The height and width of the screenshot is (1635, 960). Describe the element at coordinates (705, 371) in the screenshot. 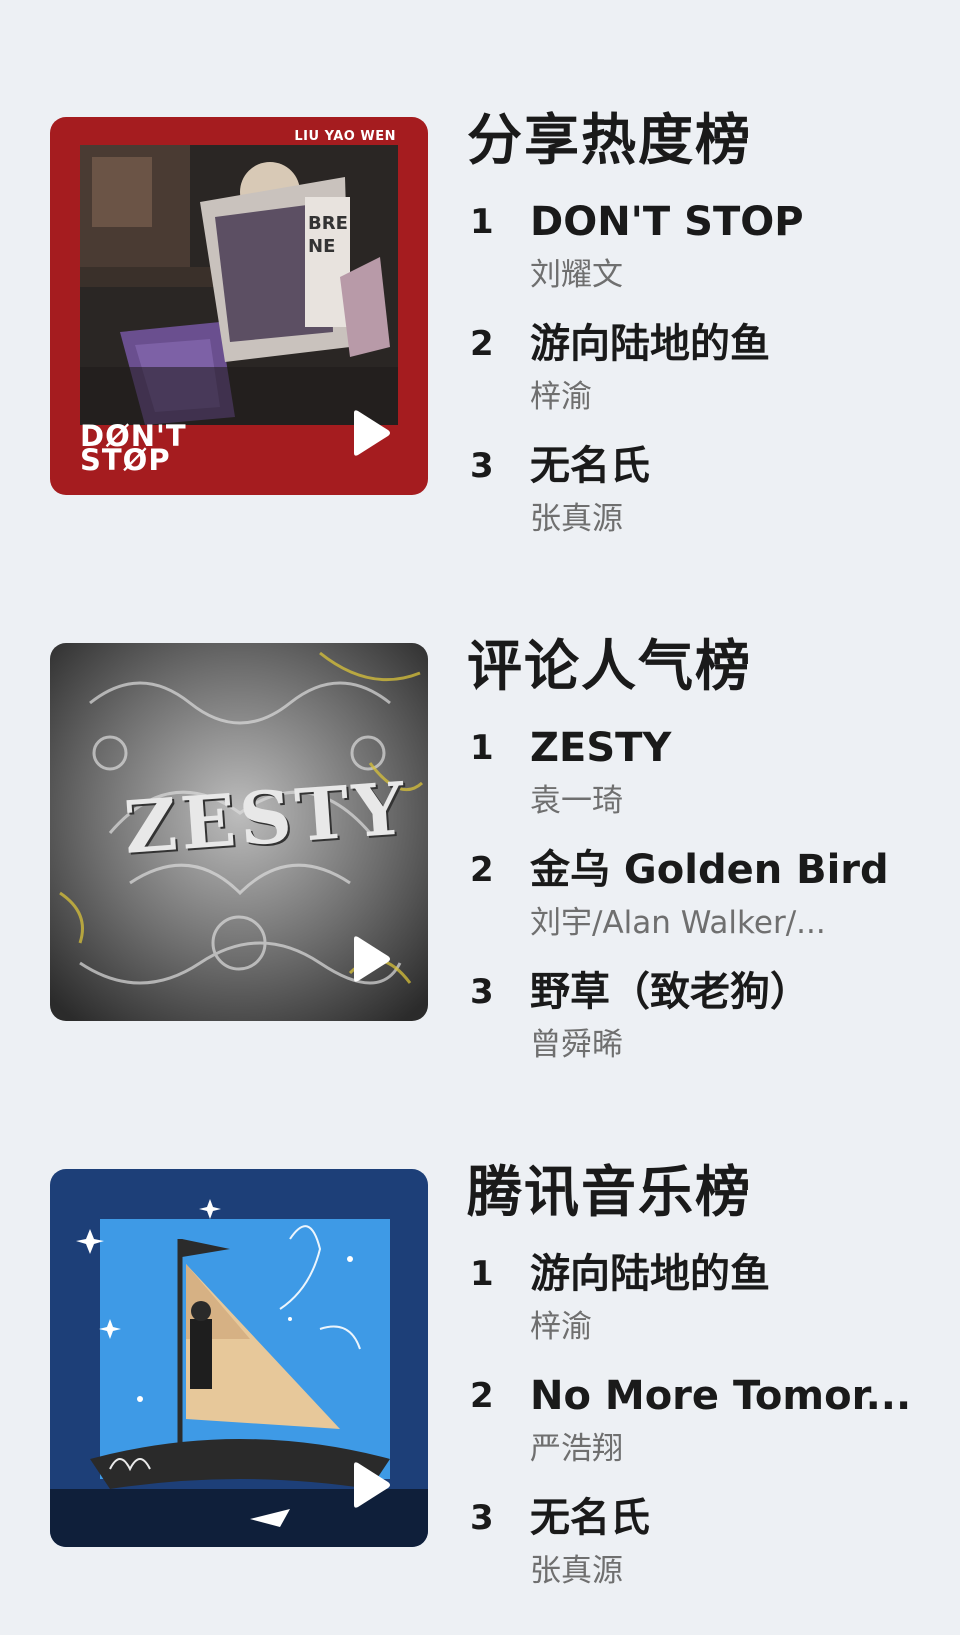

I see `chart-entry: 2 游向陆地的鱼 梓渝` at that location.